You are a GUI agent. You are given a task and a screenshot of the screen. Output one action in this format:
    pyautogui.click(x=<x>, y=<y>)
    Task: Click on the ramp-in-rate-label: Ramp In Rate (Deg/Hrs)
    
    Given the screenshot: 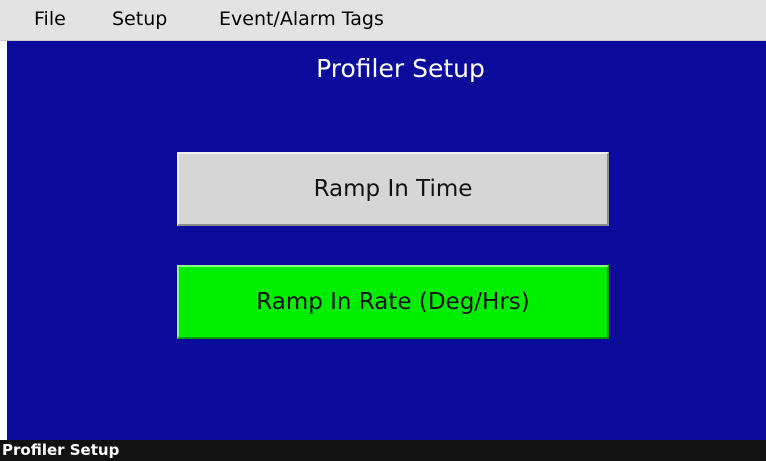 What is the action you would take?
    pyautogui.click(x=393, y=302)
    